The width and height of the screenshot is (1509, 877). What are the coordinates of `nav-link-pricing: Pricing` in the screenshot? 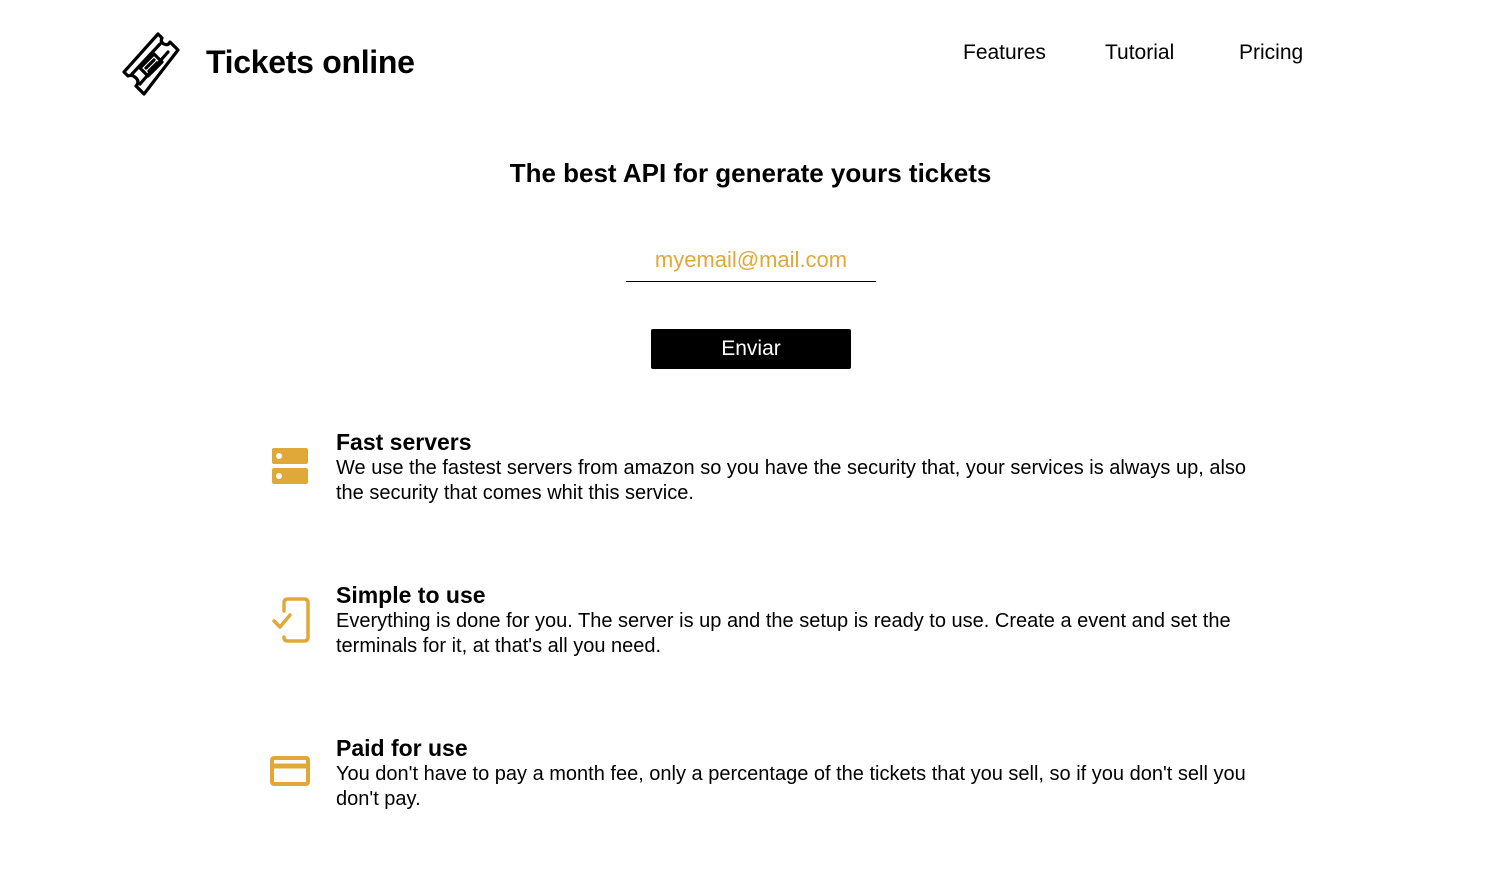 It's located at (1271, 53).